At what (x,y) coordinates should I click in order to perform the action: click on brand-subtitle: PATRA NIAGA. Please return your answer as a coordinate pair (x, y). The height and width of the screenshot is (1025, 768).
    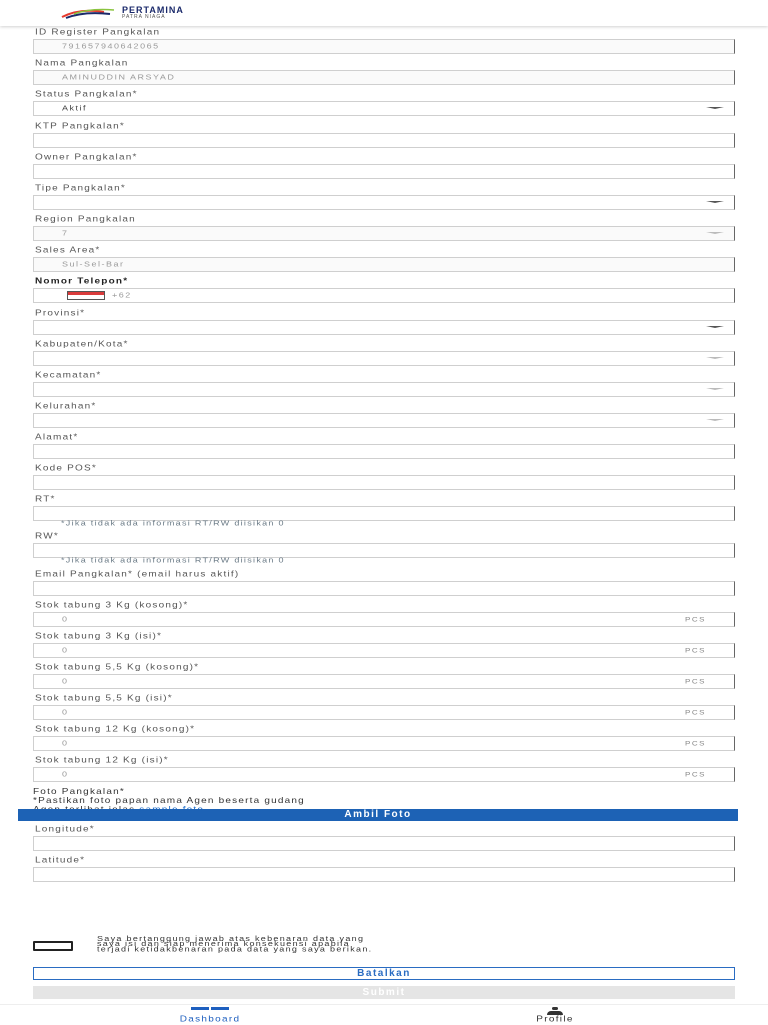
    Looking at the image, I should click on (144, 17).